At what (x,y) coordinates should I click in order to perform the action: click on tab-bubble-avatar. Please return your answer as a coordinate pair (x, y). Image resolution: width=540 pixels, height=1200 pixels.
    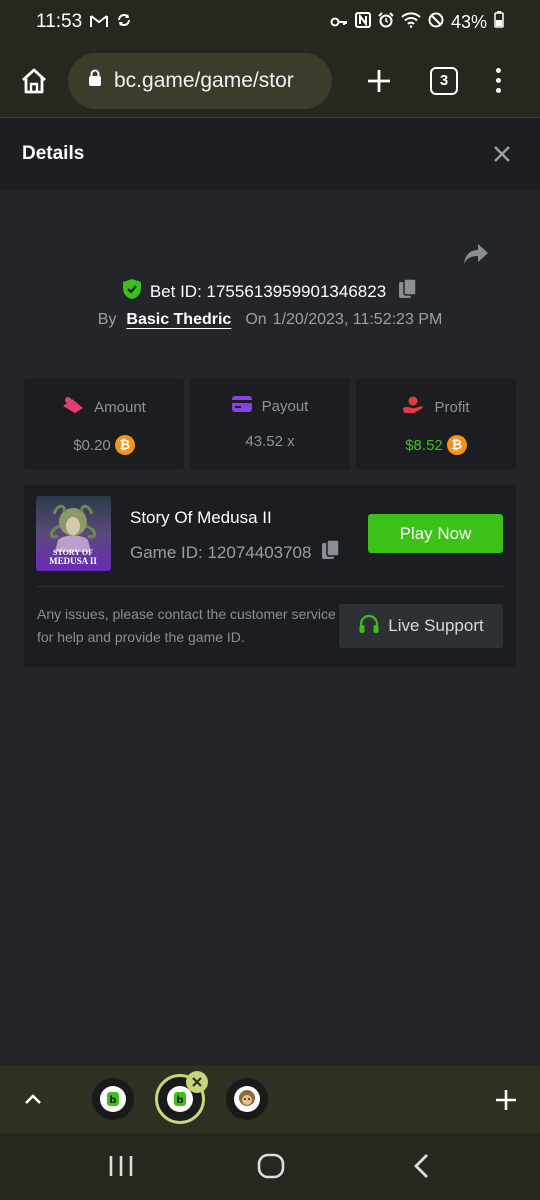
    Looking at the image, I should click on (247, 1099).